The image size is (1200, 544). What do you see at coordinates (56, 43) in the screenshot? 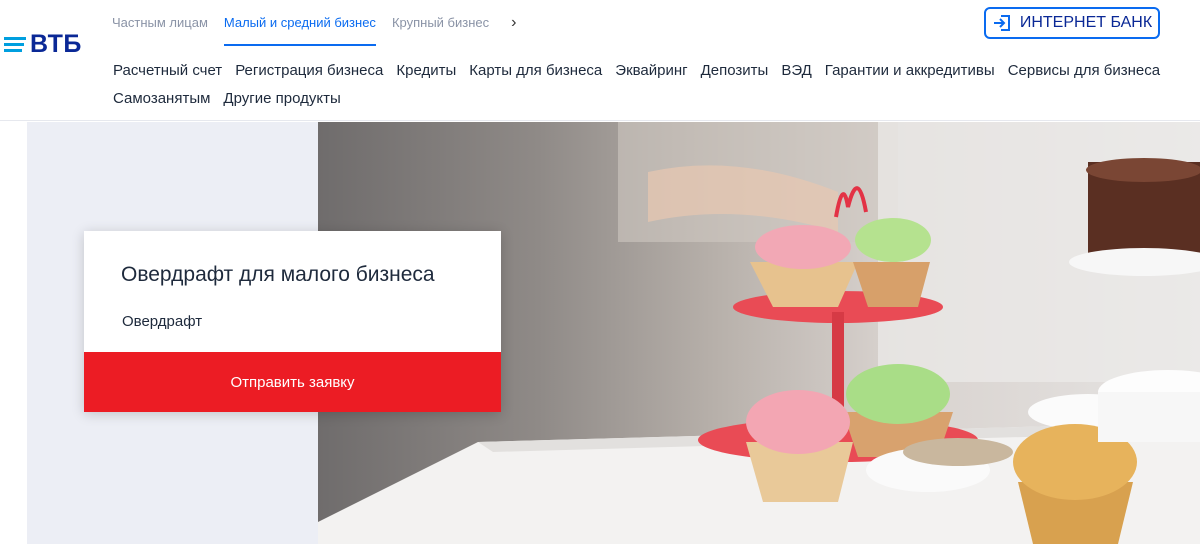
I see `logo-text: ВТБ` at bounding box center [56, 43].